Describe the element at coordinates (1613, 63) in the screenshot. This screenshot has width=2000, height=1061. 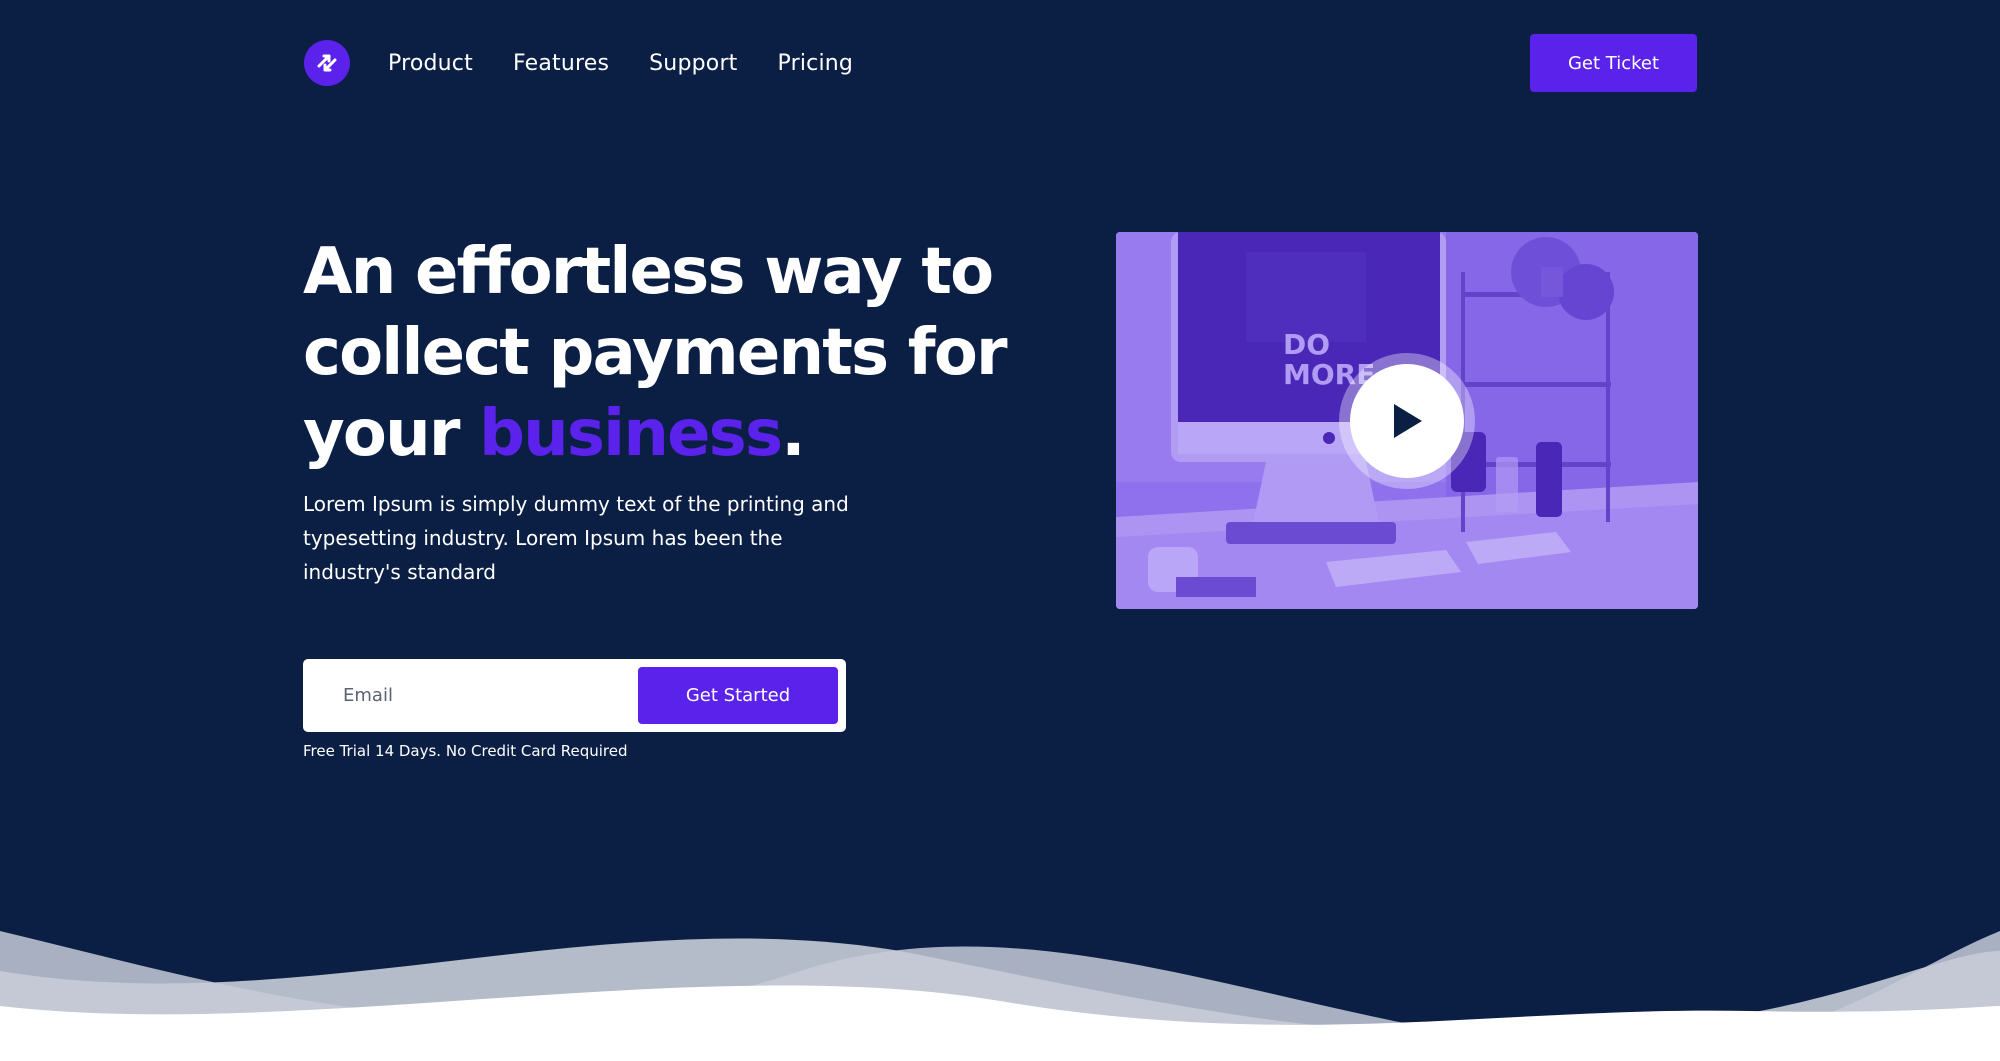
I see `get-ticket-button: Get Ticket` at that location.